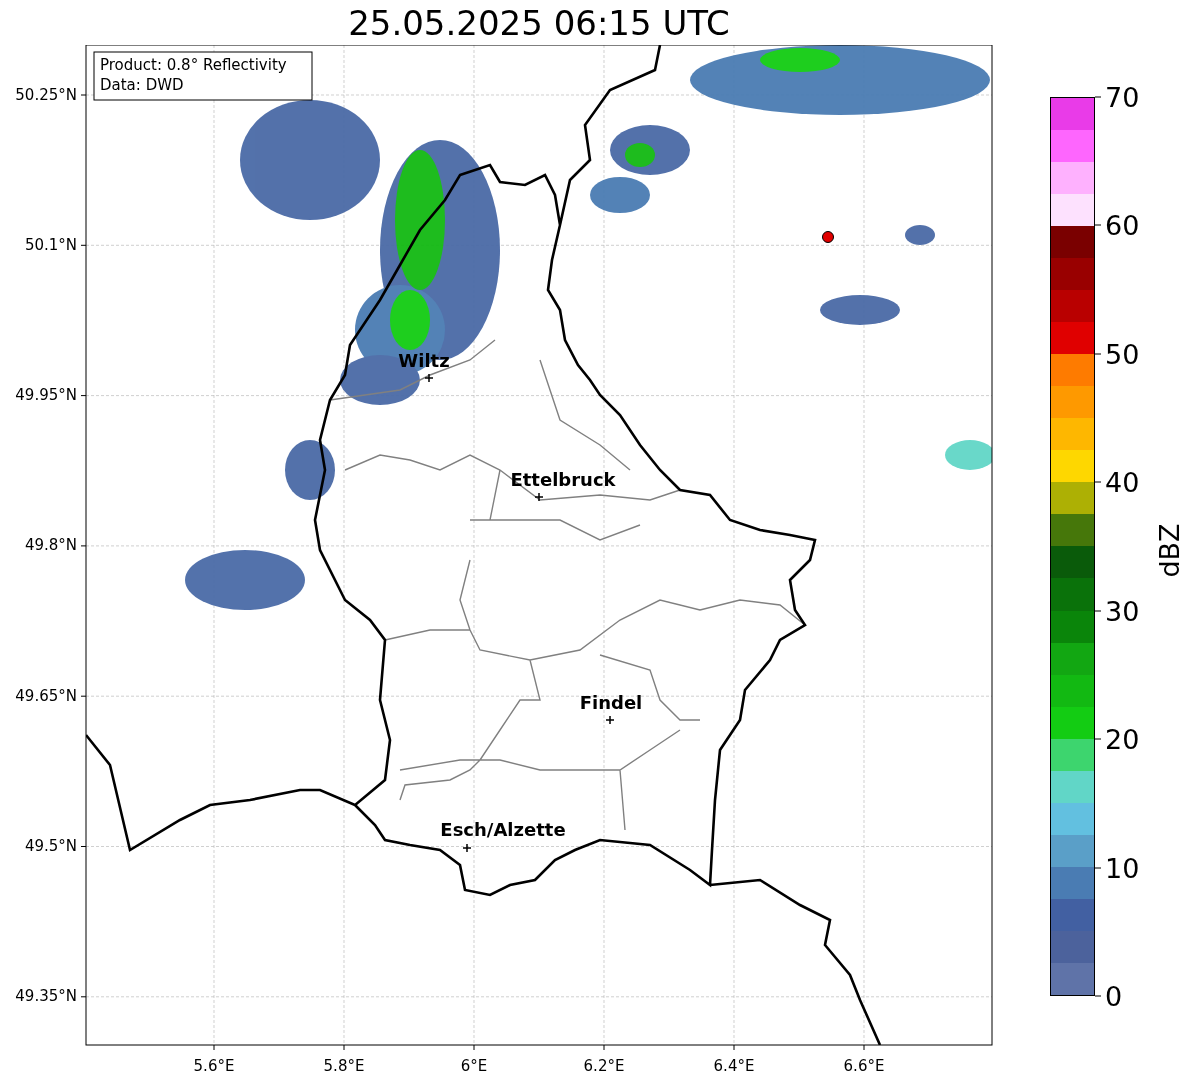 The width and height of the screenshot is (1184, 1081). Describe the element at coordinates (563, 479) in the screenshot. I see `city-label: Ettelbruck` at that location.